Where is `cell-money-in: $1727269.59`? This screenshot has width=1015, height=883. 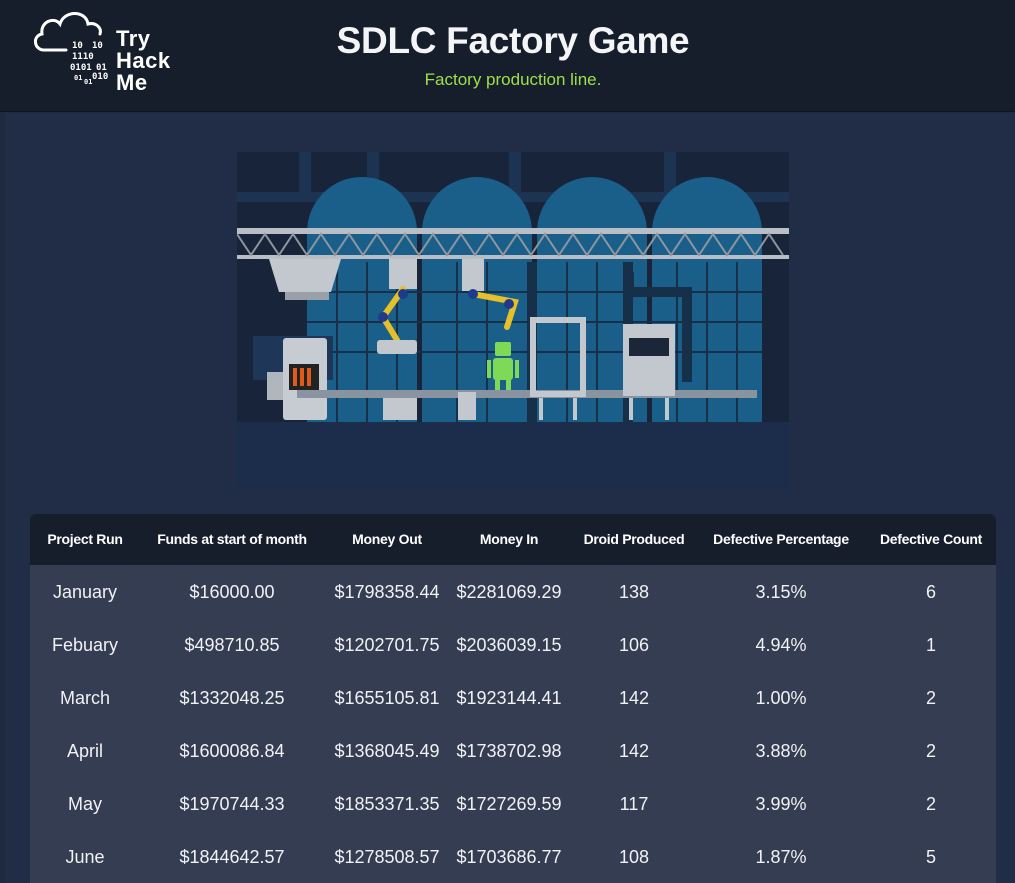 cell-money-in: $1727269.59 is located at coordinates (509, 804).